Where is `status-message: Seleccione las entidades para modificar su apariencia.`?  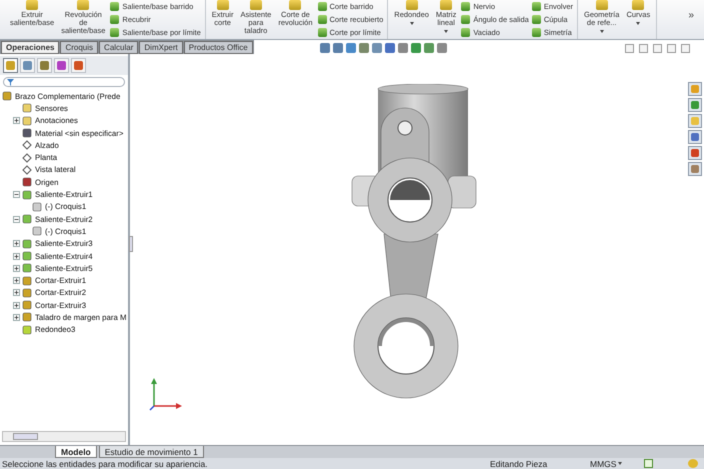 status-message: Seleccione las entidades para modificar su apariencia. is located at coordinates (105, 463).